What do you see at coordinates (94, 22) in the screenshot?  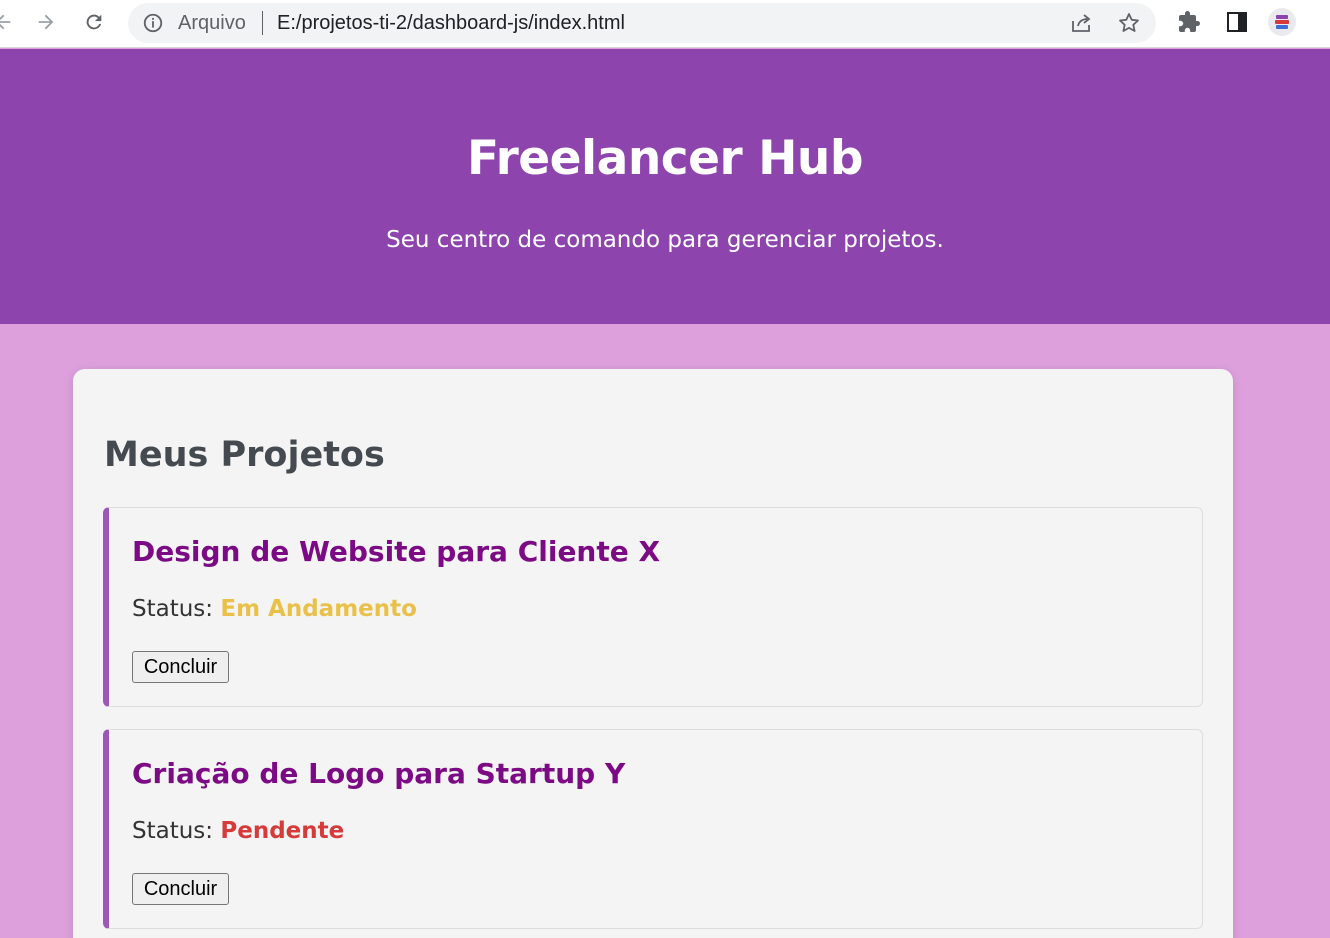 I see `reload-icon` at bounding box center [94, 22].